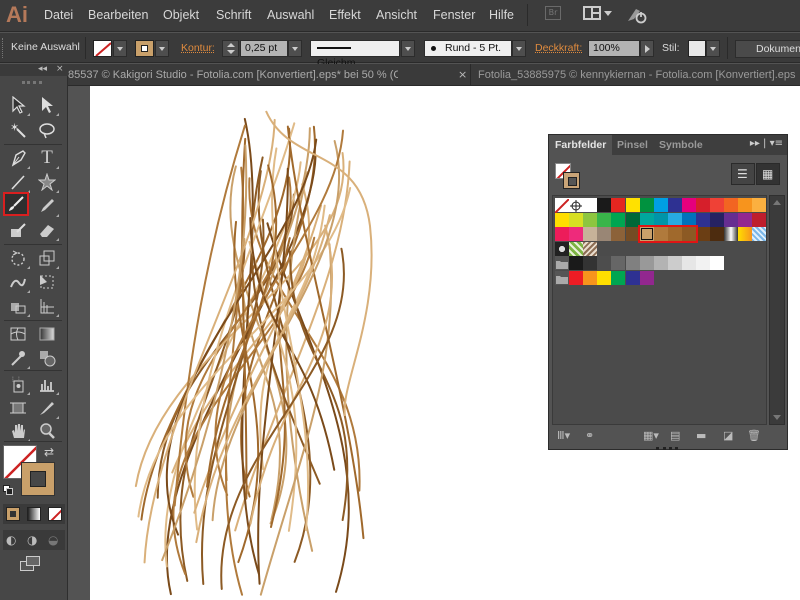 This screenshot has height=600, width=800. I want to click on panel-resize-grip, so click(667, 448).